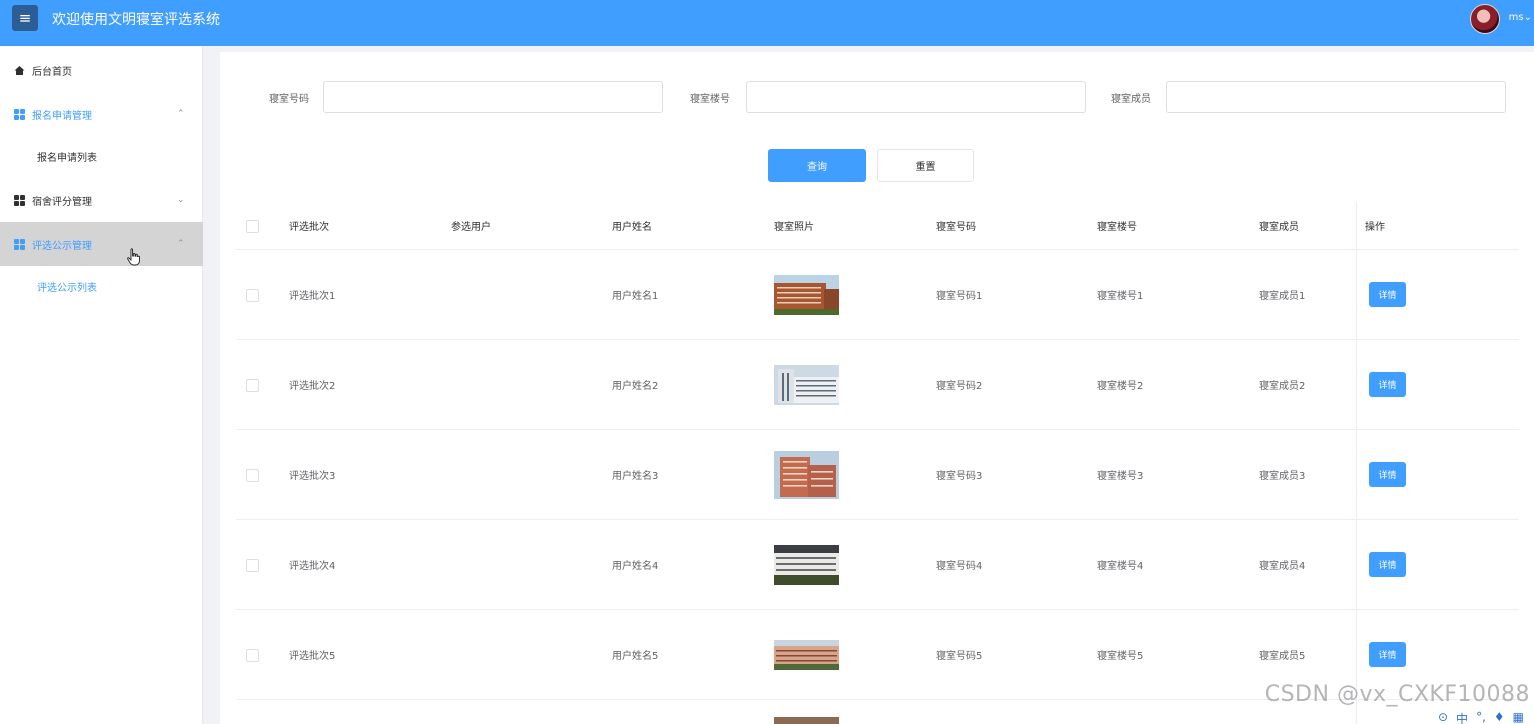 The height and width of the screenshot is (724, 1534). I want to click on sidebar-item-label: 宿舍评分管理, so click(62, 202).